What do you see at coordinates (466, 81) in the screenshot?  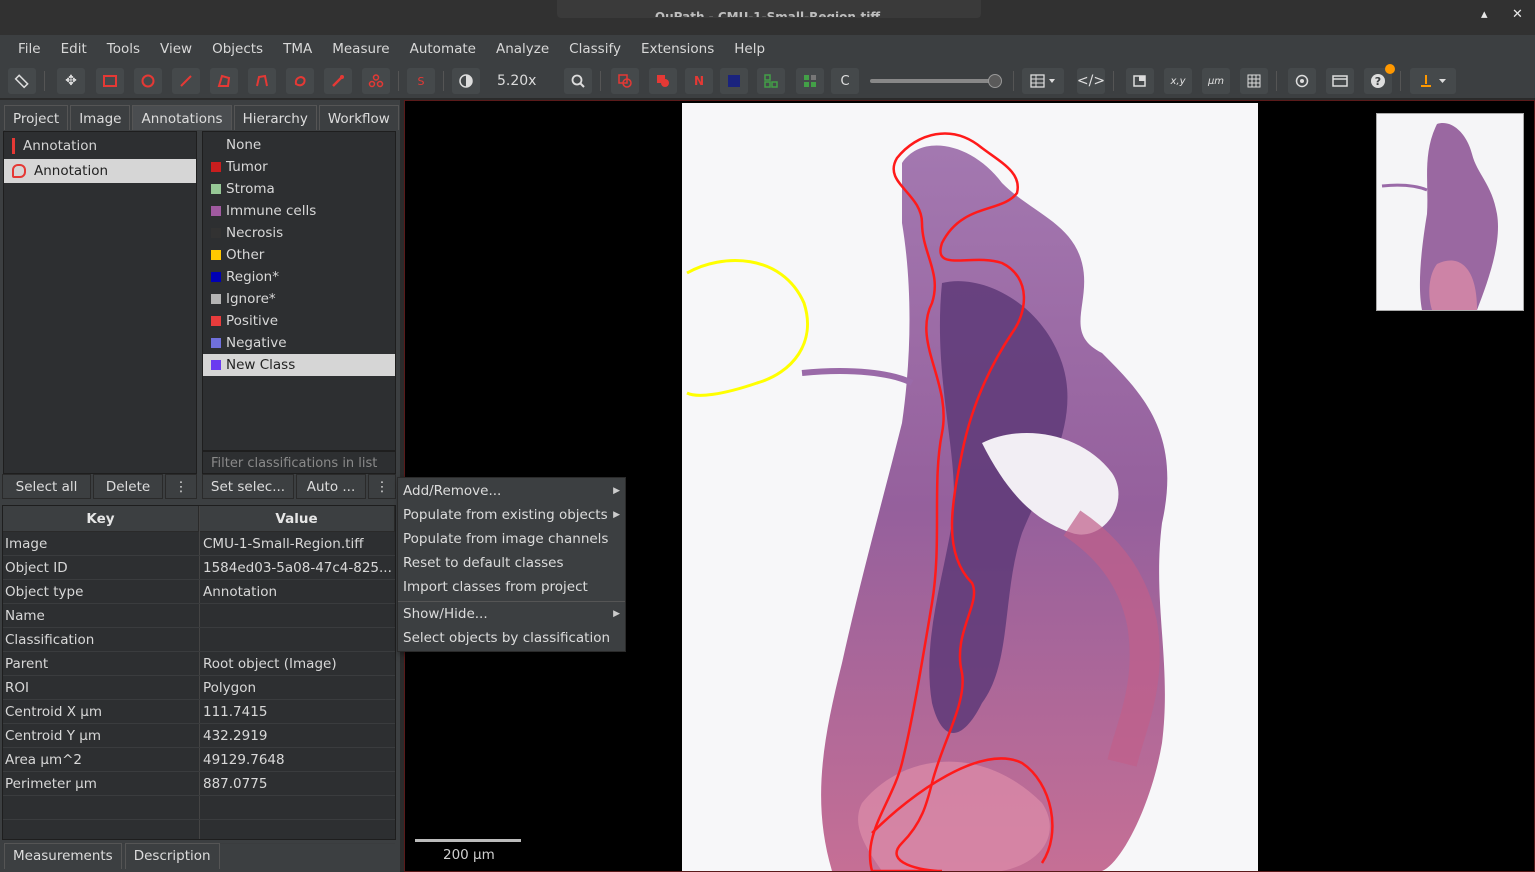 I see `brightness-contrast-icon` at bounding box center [466, 81].